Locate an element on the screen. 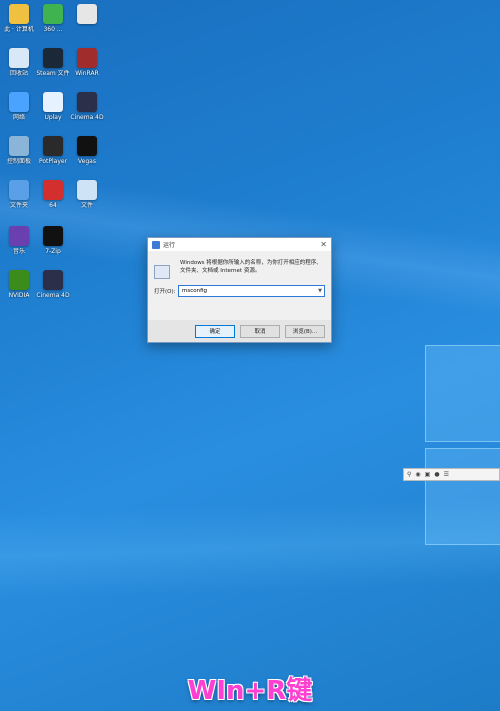 The height and width of the screenshot is (711, 500). desktop-icon: Vegas is located at coordinates (87, 150).